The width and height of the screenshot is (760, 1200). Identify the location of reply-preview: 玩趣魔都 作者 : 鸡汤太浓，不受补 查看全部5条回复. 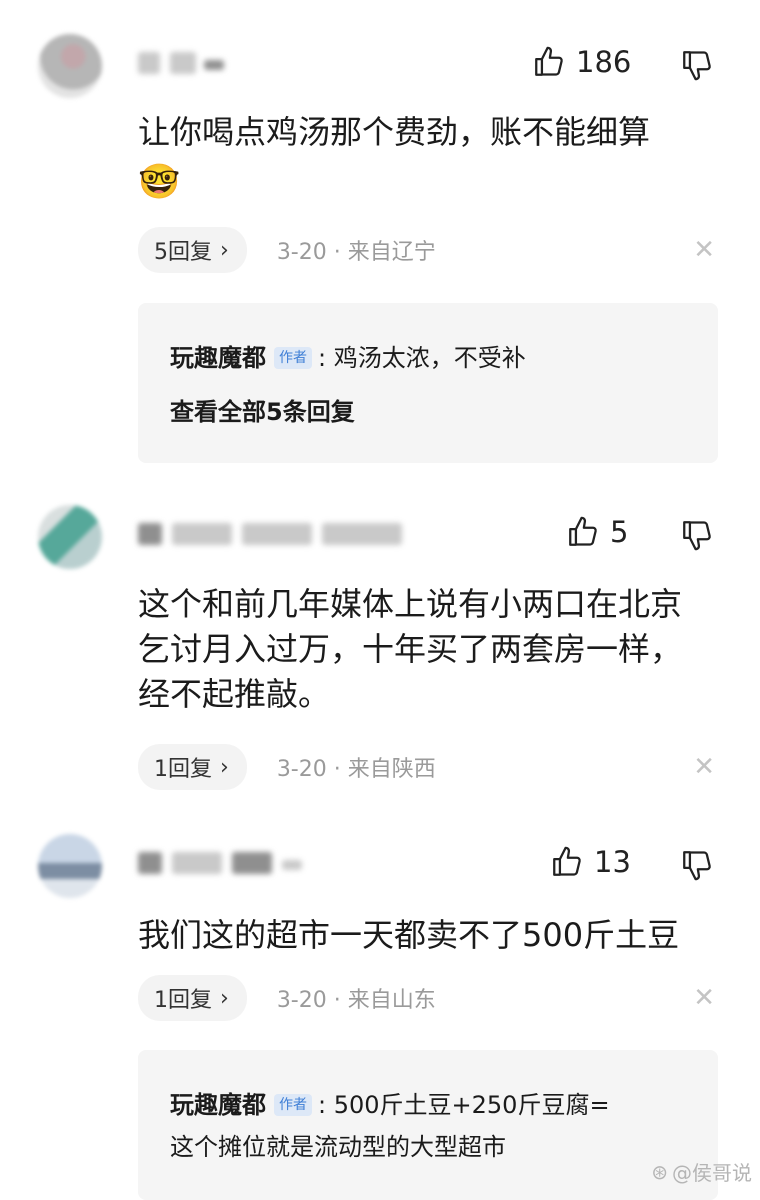
(428, 383).